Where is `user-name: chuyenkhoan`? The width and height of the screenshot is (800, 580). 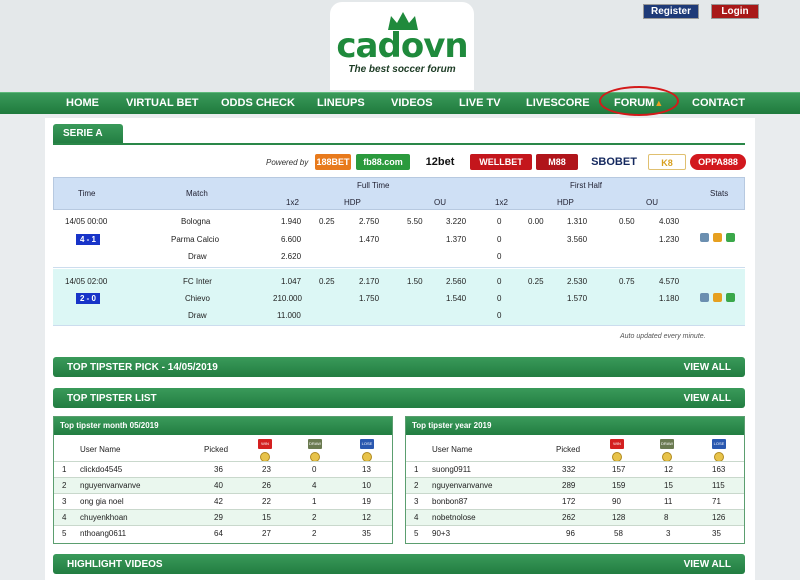
user-name: chuyenkhoan is located at coordinates (104, 517).